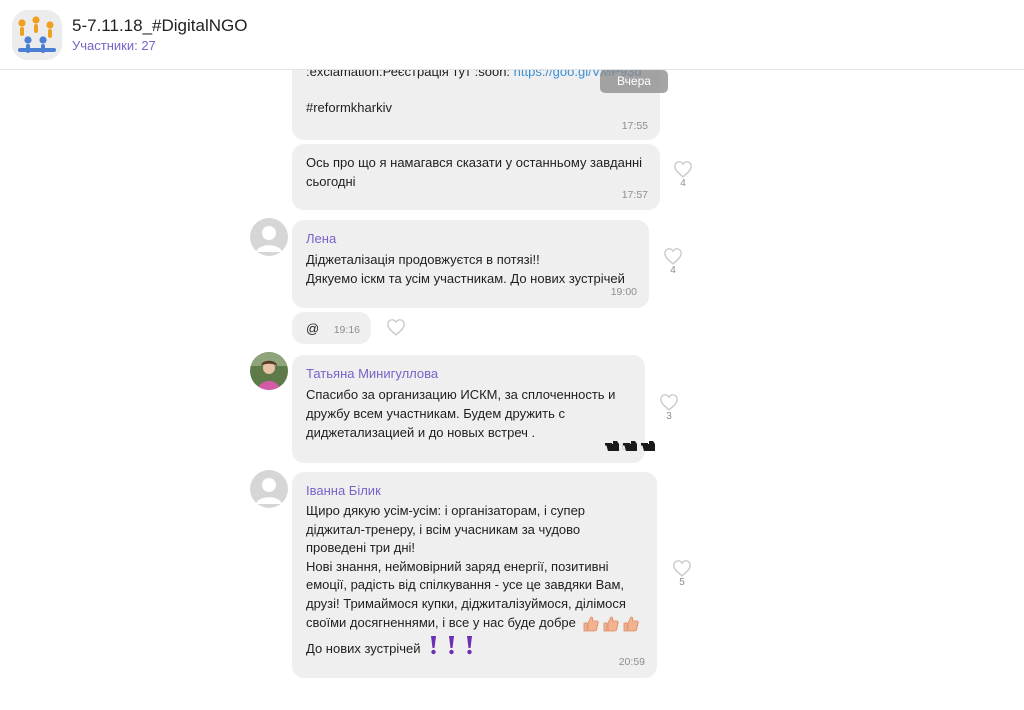 The width and height of the screenshot is (1024, 710). What do you see at coordinates (363, 648) in the screenshot?
I see `message-text-last: До нових зустрічей` at bounding box center [363, 648].